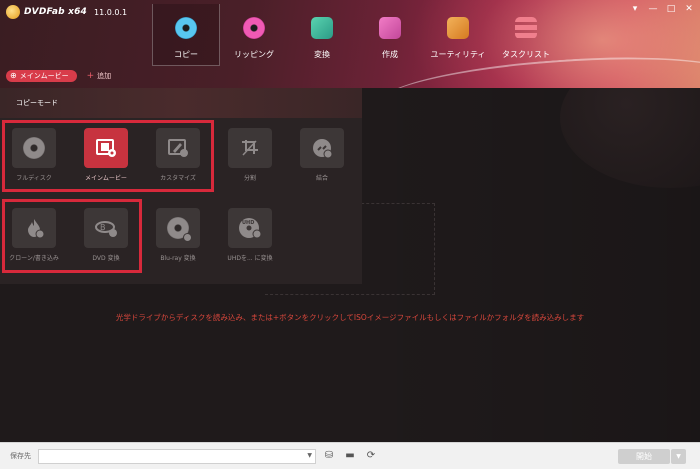 The image size is (700, 469). Describe the element at coordinates (678, 456) in the screenshot. I see `start-options-chevron-icon: ▼` at that location.